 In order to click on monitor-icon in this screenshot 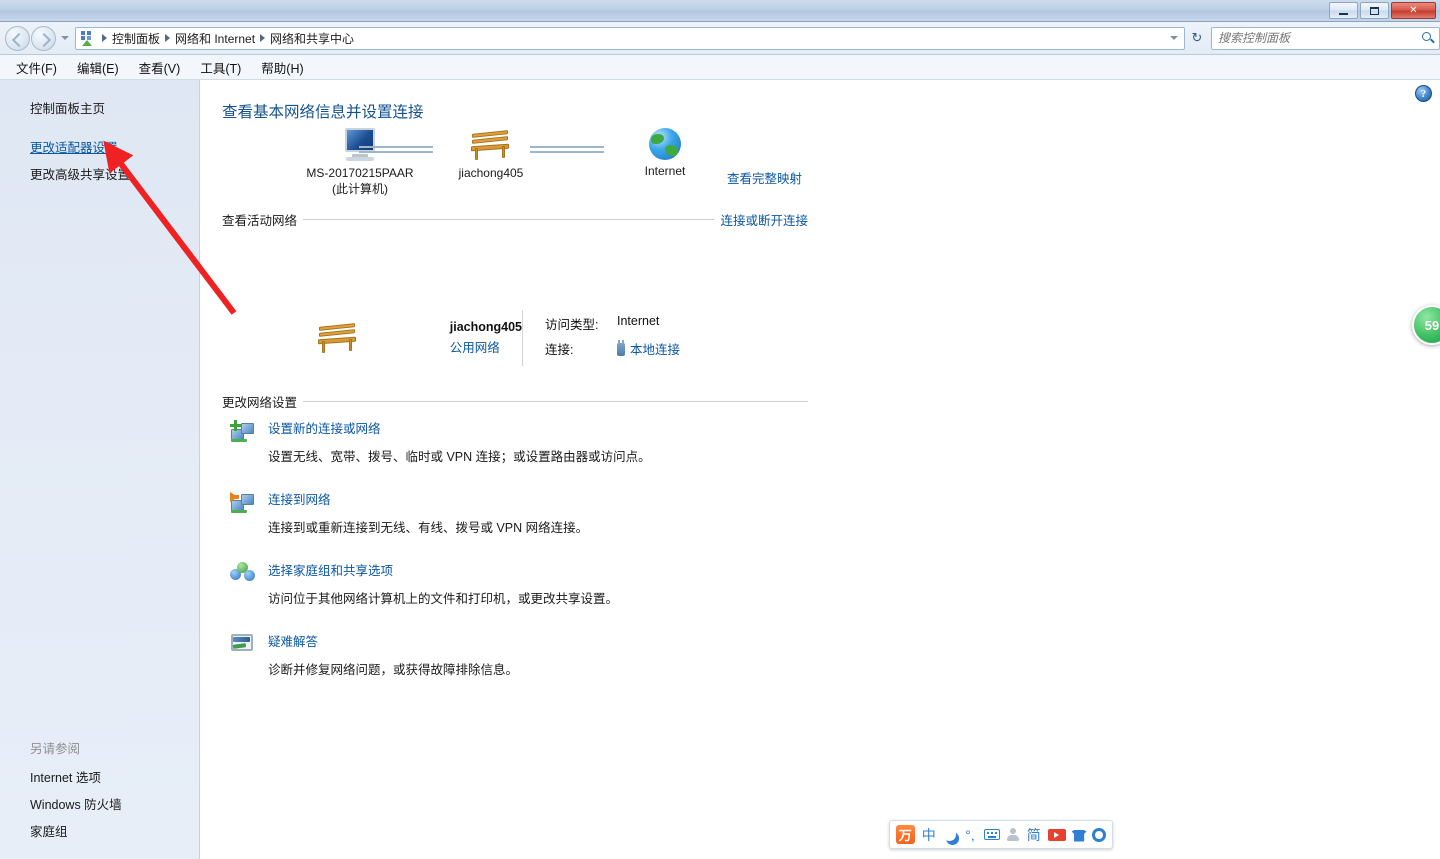, I will do `click(360, 145)`.